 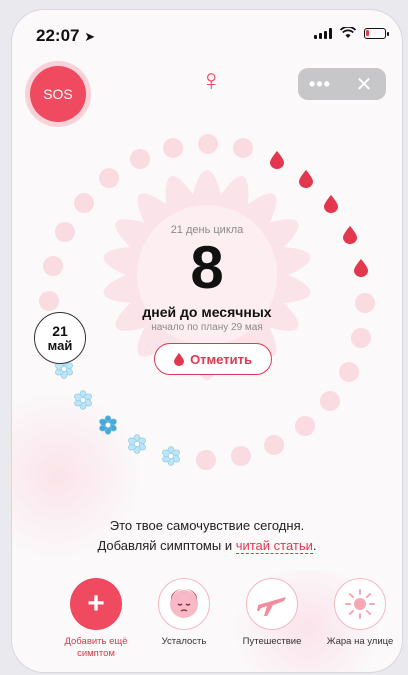 I want to click on sos-button: SOS, so click(x=58, y=94).